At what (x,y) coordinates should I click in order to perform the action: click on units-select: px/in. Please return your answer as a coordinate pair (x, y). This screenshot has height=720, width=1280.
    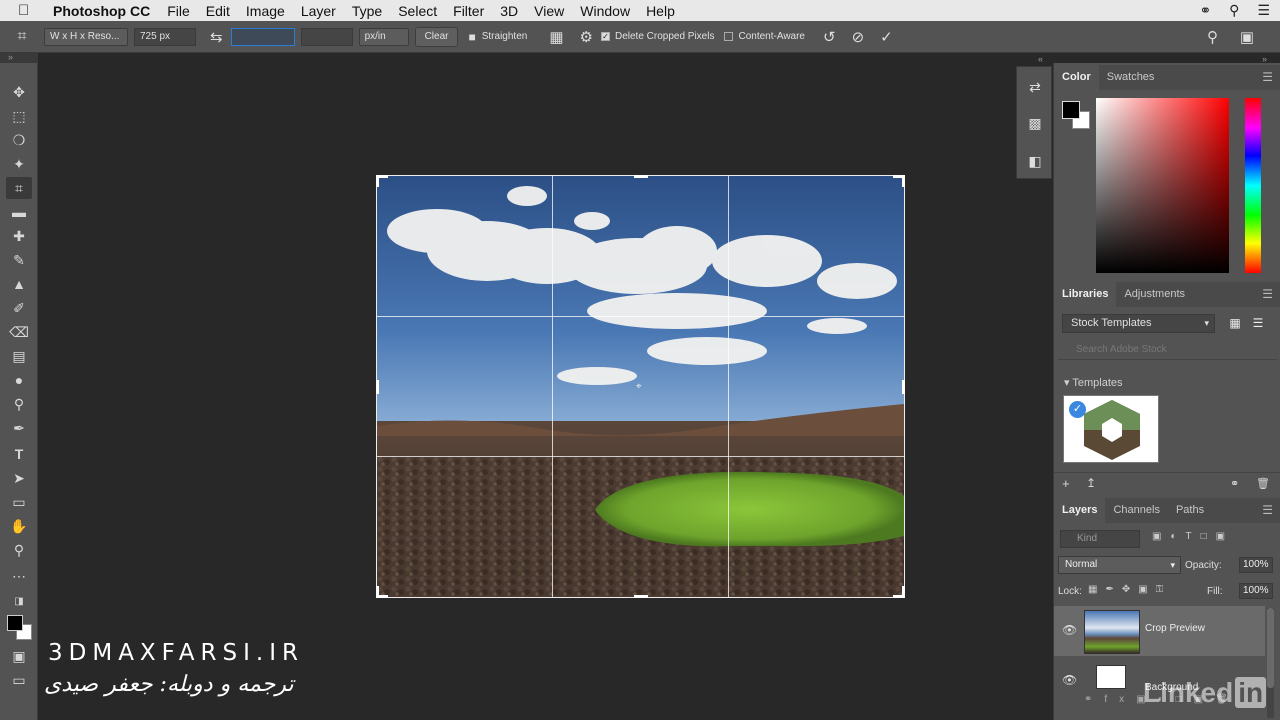
    Looking at the image, I should click on (383, 36).